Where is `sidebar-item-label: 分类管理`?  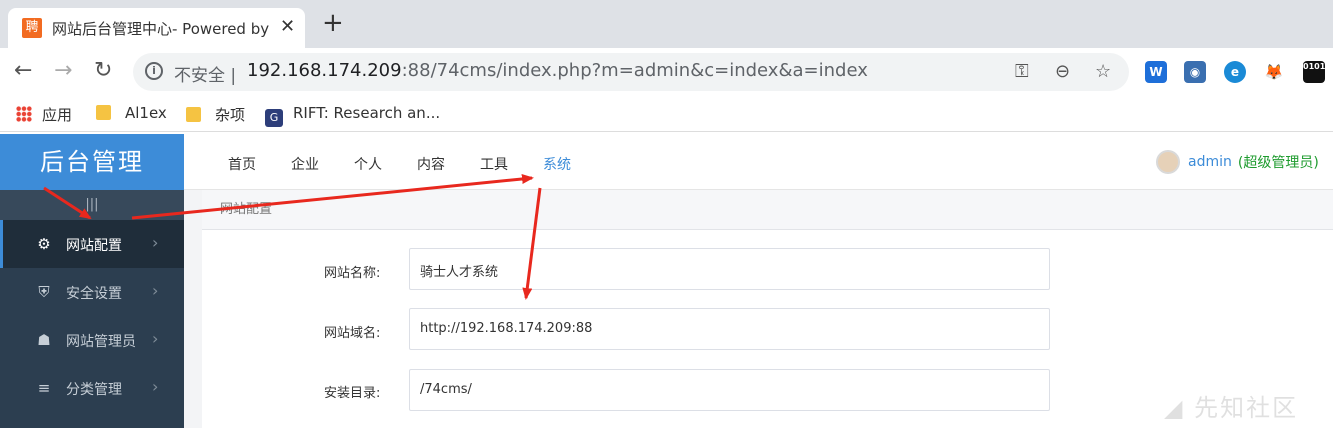 sidebar-item-label: 分类管理 is located at coordinates (94, 390).